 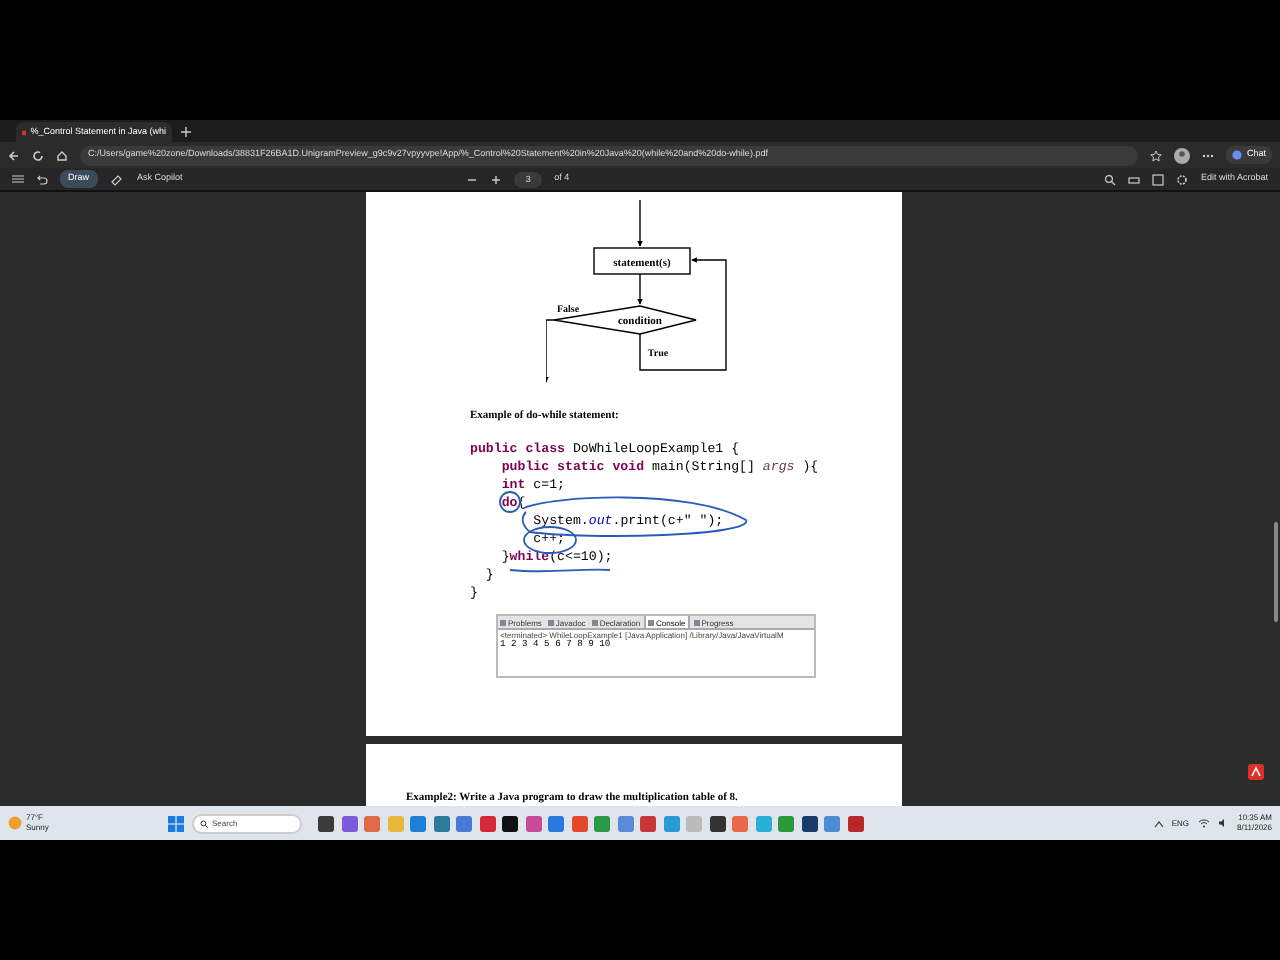 I want to click on wifi-icon, so click(x=1203, y=823).